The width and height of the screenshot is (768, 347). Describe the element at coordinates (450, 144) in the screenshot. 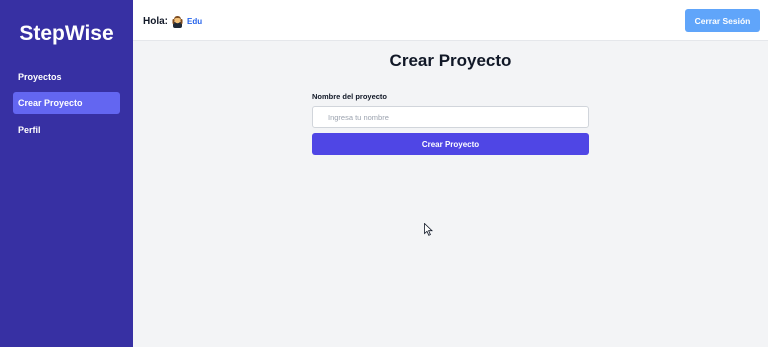

I see `create-project-button: Crear Proyecto` at that location.